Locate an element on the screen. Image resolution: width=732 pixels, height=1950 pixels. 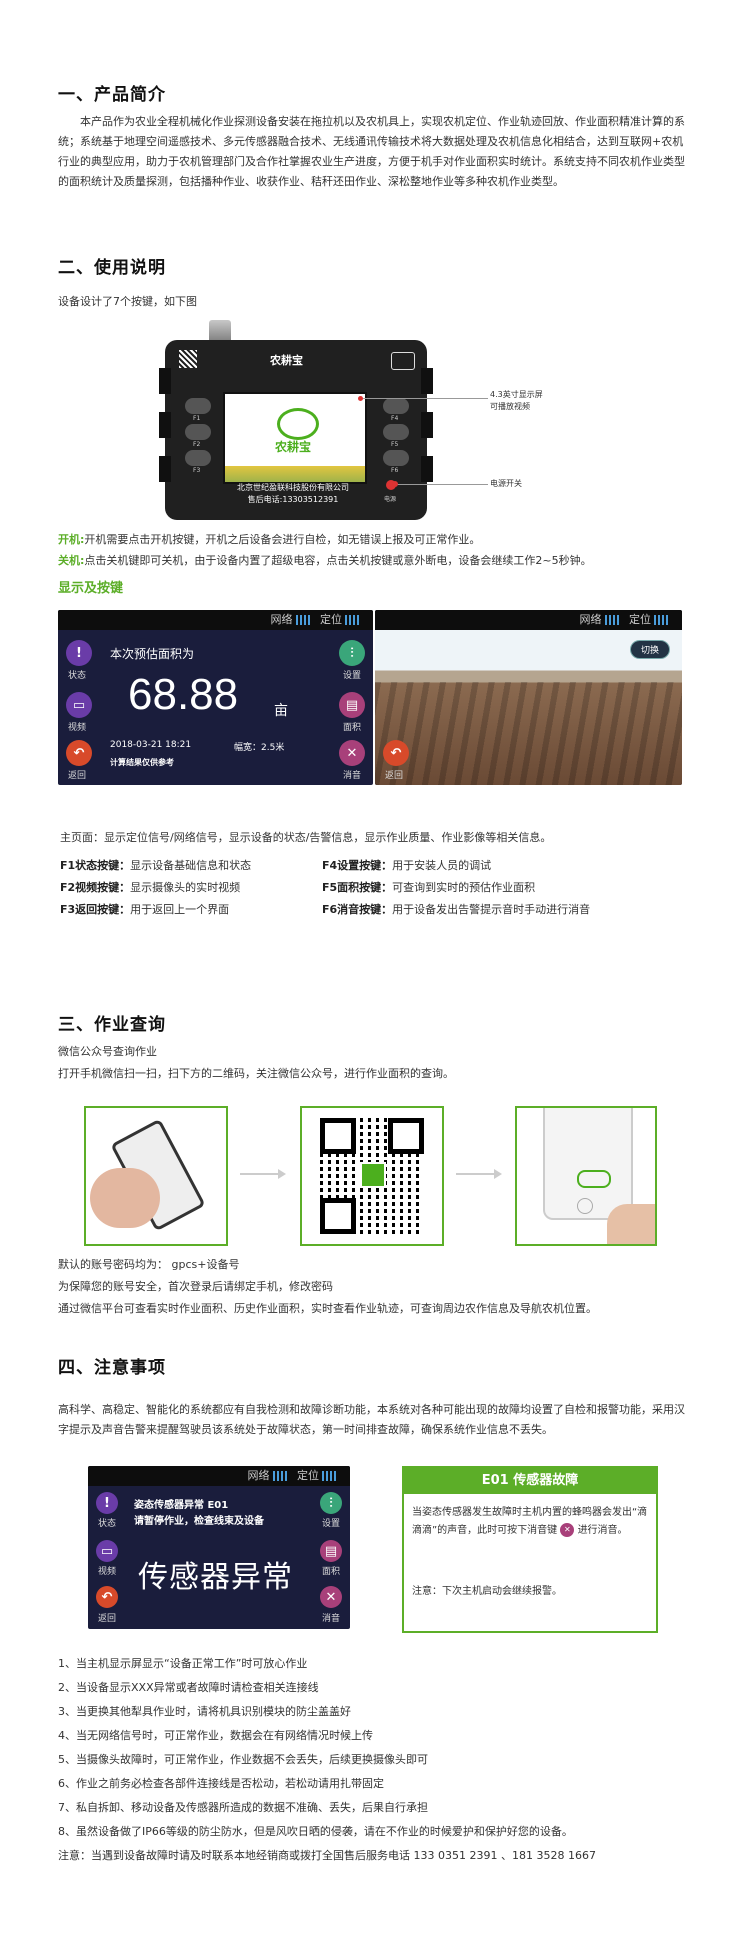
key-f1-name: F1状态按键： is located at coordinates (95, 865).